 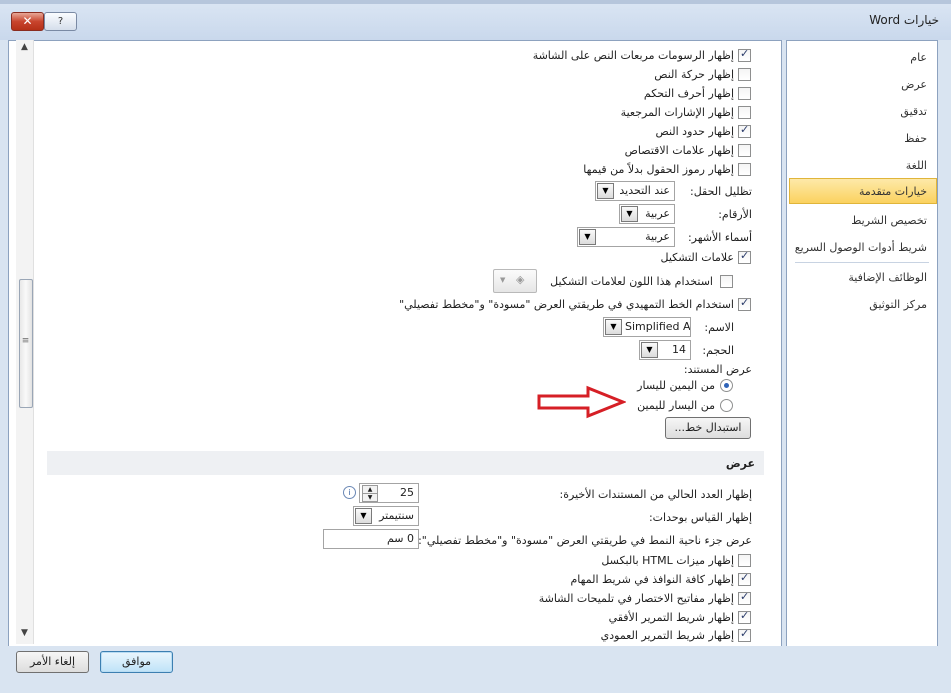 I want to click on font-name-value: Simplified Ara, so click(x=658, y=326).